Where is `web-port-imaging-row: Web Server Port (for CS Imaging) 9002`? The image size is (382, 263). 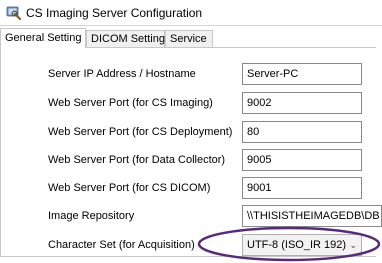
web-port-imaging-row: Web Server Port (for CS Imaging) 9002 is located at coordinates (191, 104).